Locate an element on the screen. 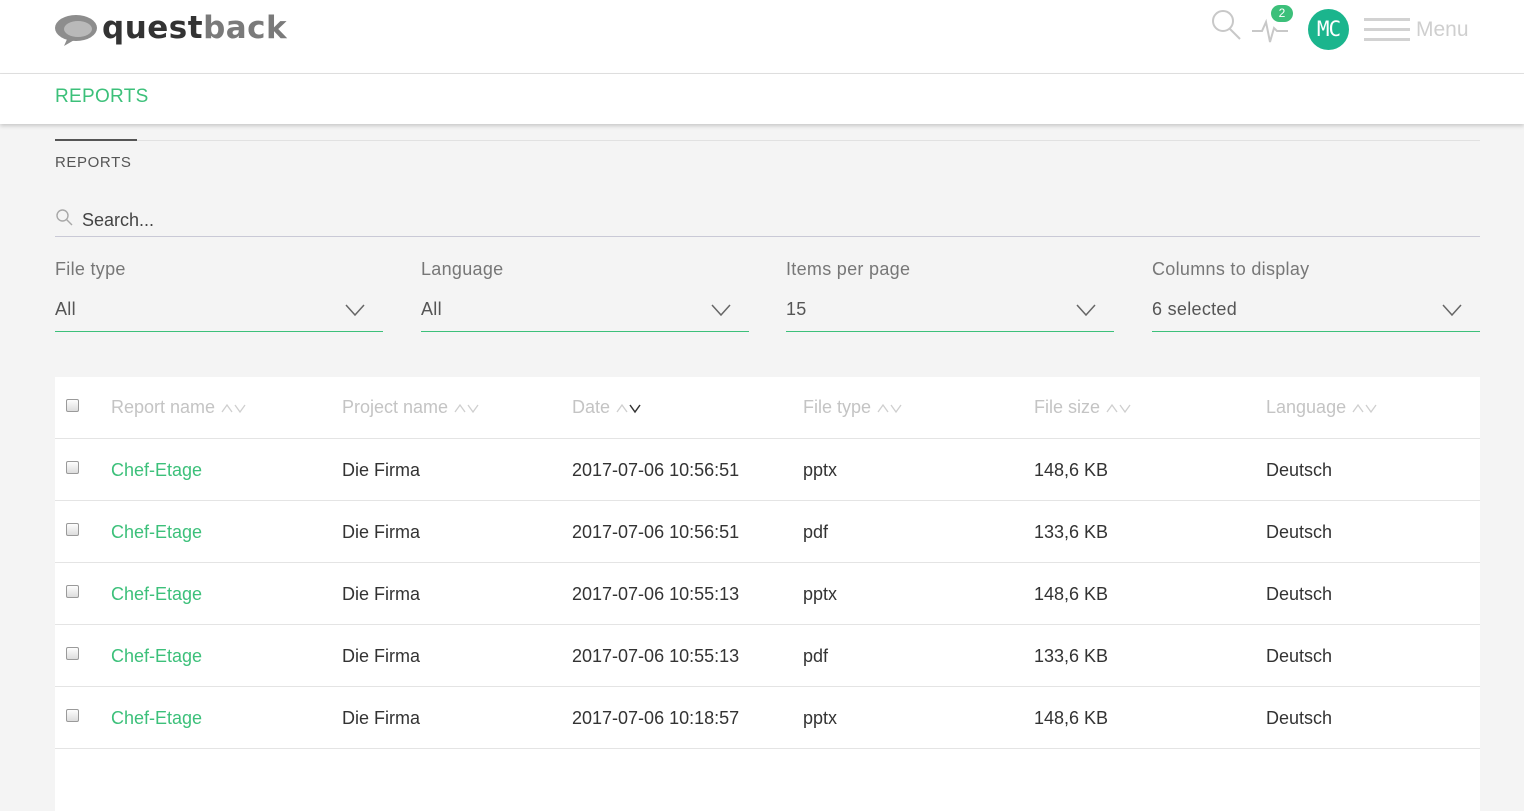 This screenshot has width=1524, height=811. questback-logo: questback is located at coordinates (170, 30).